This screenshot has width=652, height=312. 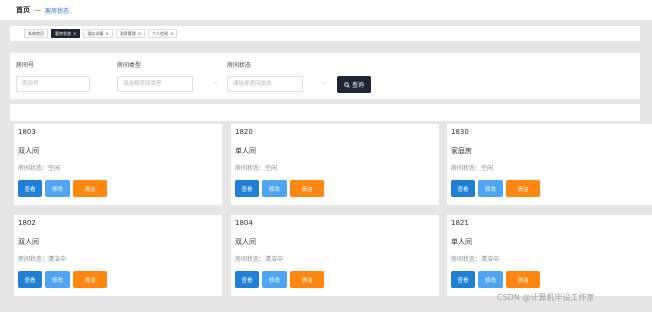 I want to click on room-status-select: 请选择房间状态, so click(x=265, y=84).